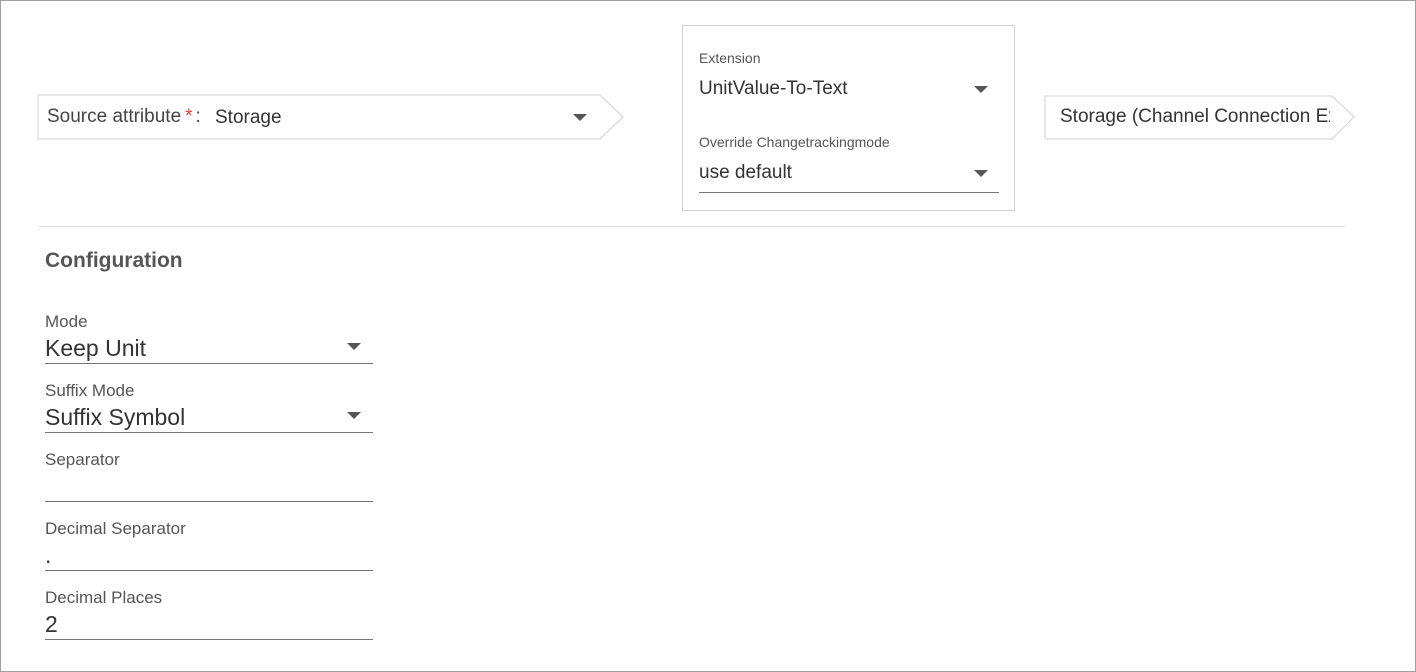 The image size is (1416, 672). I want to click on suffix-mode-label: Suffix Mode, so click(90, 390).